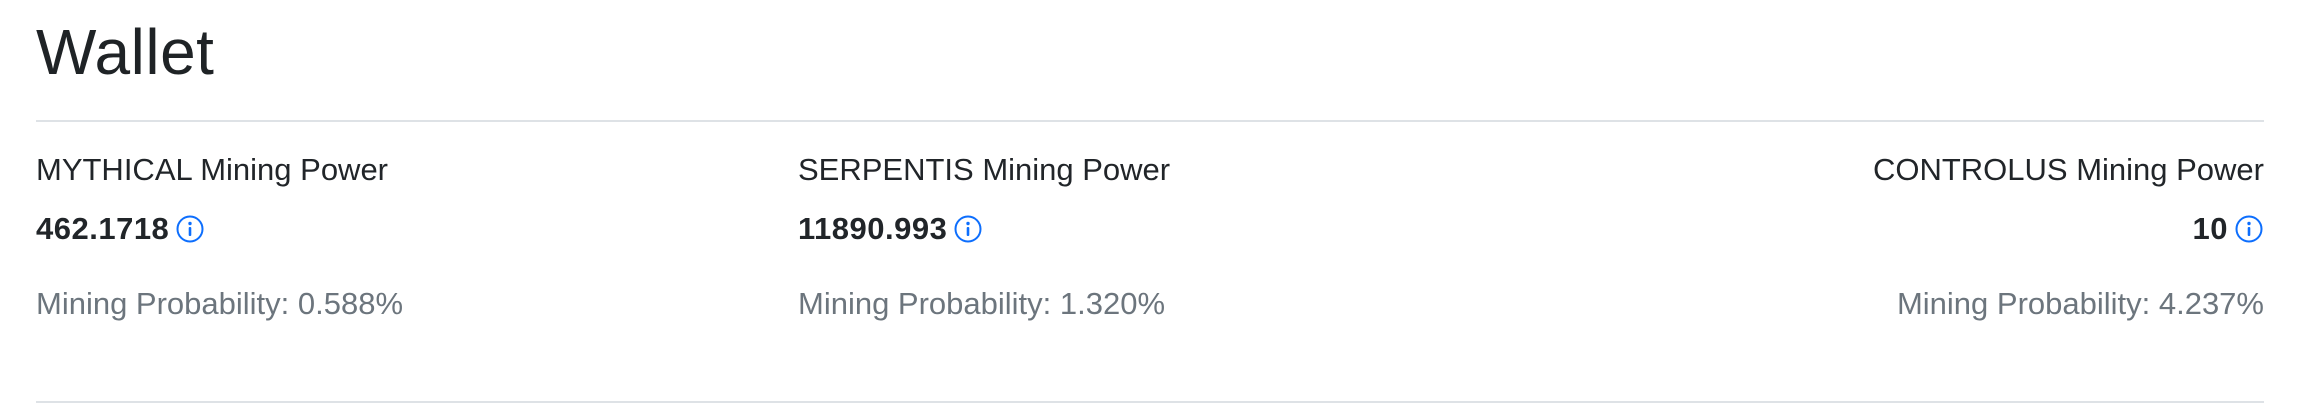 The image size is (2300, 404). What do you see at coordinates (386, 228) in the screenshot?
I see `stat-value-row: 462.1718` at bounding box center [386, 228].